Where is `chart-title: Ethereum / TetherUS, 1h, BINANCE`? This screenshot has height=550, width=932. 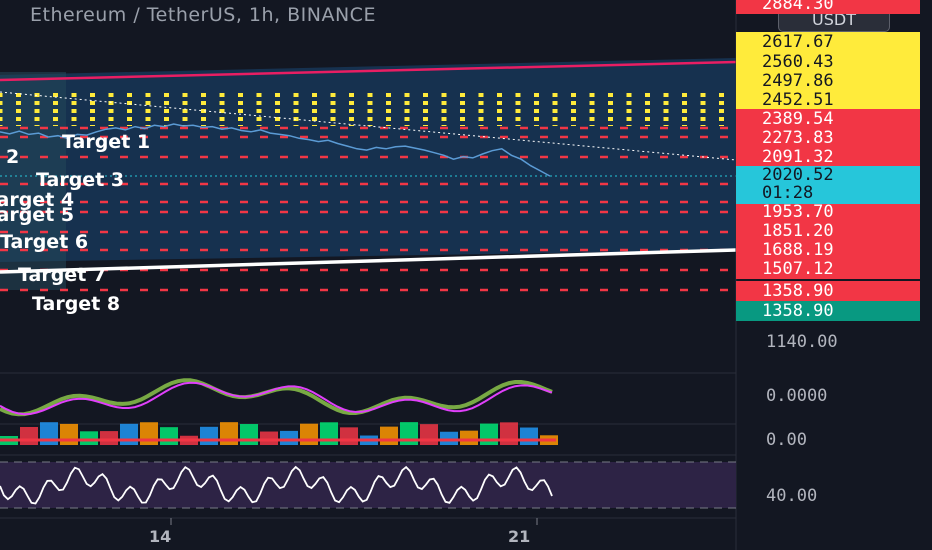 chart-title: Ethereum / TetherUS, 1h, BINANCE is located at coordinates (203, 15).